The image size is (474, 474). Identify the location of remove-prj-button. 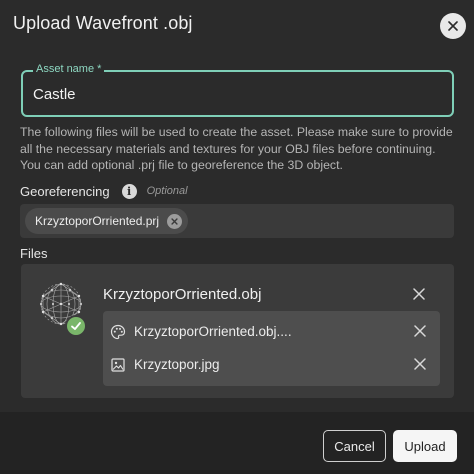
(175, 221).